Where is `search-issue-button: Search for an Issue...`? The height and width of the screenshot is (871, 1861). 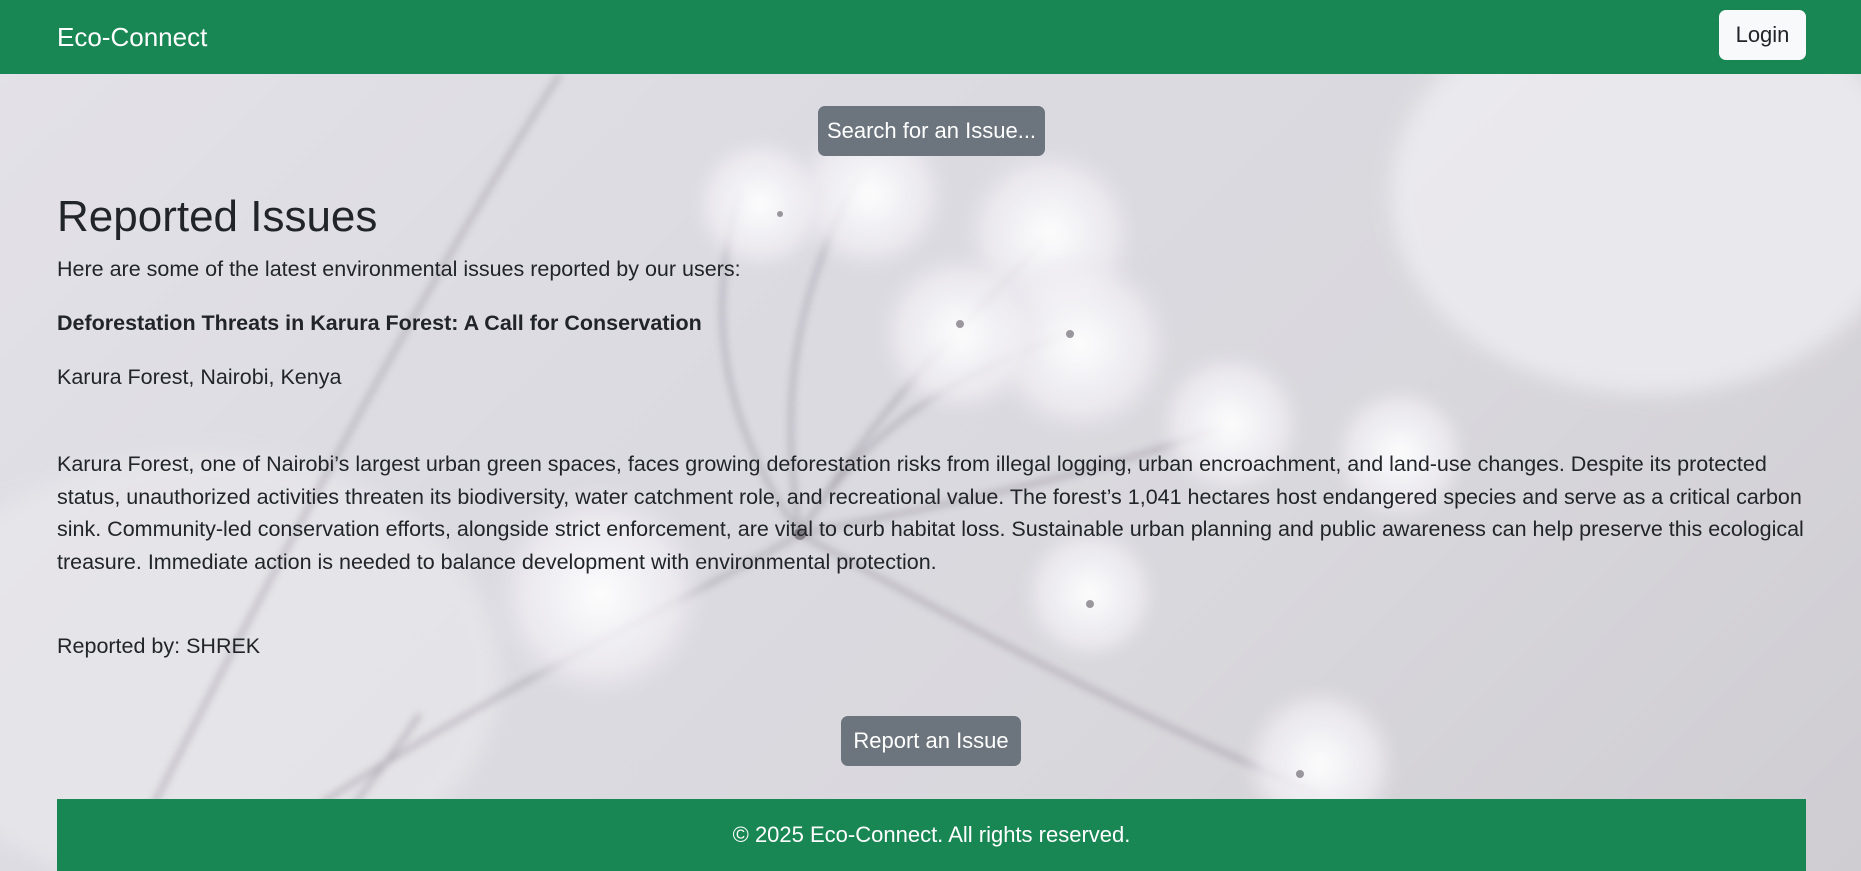
search-issue-button: Search for an Issue... is located at coordinates (931, 131).